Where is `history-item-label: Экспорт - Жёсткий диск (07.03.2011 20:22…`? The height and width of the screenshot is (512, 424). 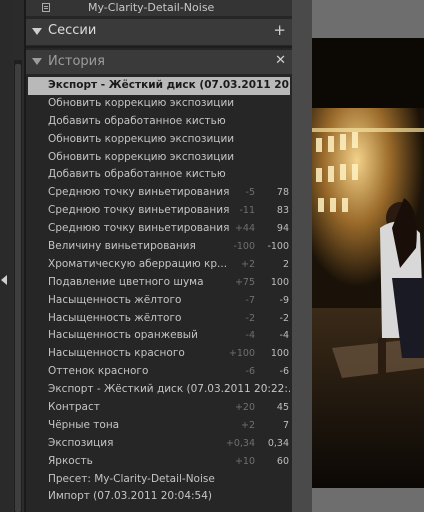
history-item-label: Экспорт - Жёсткий диск (07.03.2011 20:22… is located at coordinates (169, 389).